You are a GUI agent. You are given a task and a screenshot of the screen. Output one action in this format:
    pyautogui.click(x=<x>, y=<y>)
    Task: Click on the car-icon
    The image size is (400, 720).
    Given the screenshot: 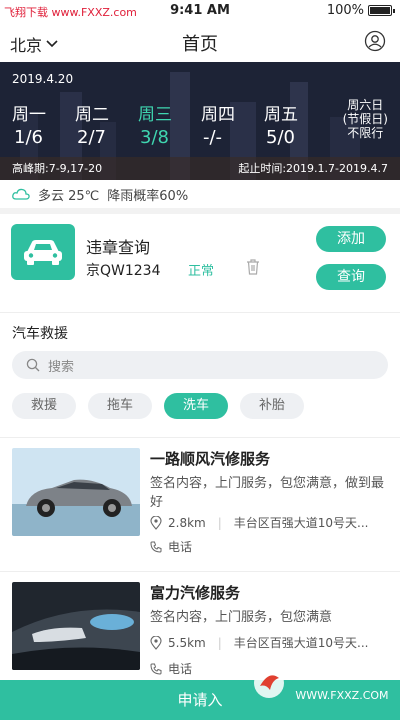 What is the action you would take?
    pyautogui.click(x=43, y=252)
    